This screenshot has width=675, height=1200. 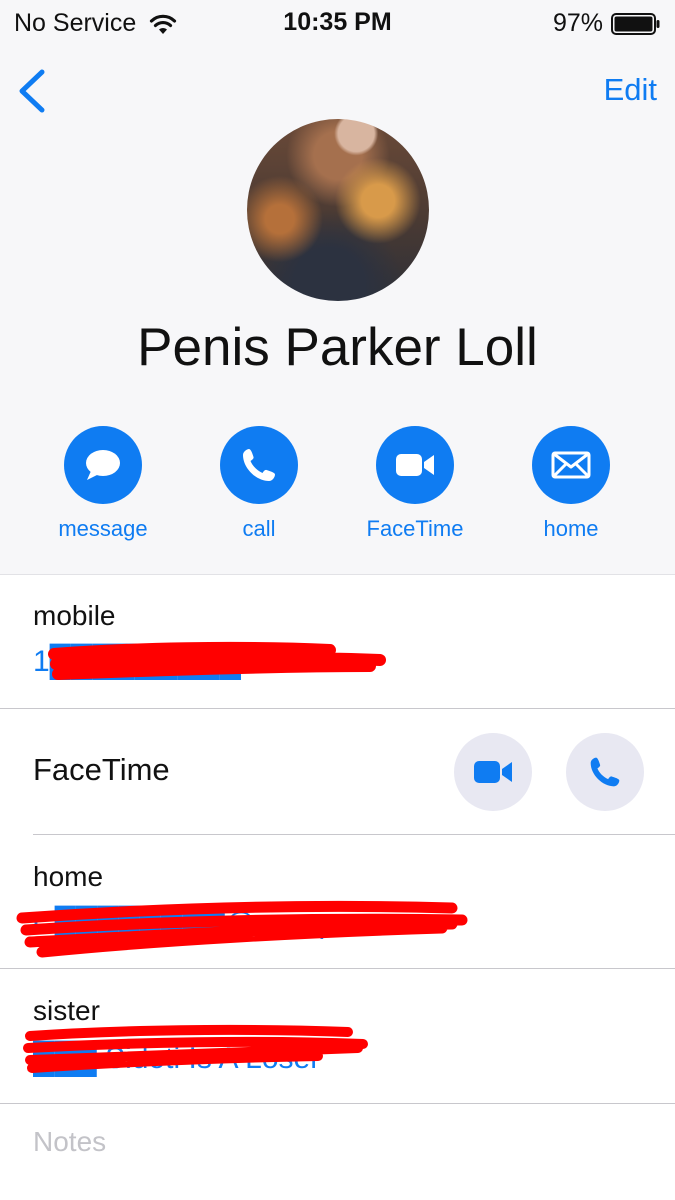 What do you see at coordinates (74, 615) in the screenshot?
I see `mobile-field-label: mobile` at bounding box center [74, 615].